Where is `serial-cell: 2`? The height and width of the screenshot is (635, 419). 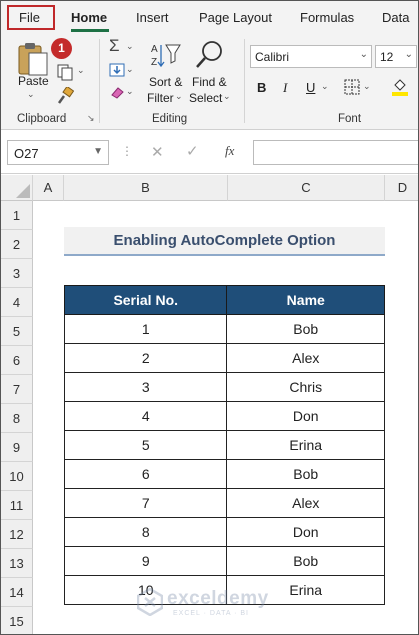 serial-cell: 2 is located at coordinates (145, 358).